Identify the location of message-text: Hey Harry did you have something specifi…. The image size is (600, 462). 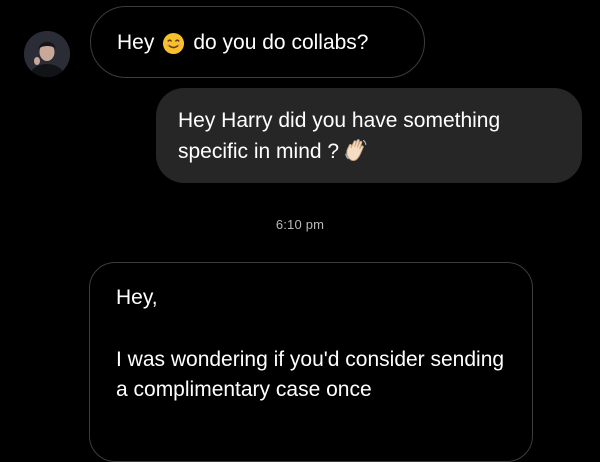
(339, 136).